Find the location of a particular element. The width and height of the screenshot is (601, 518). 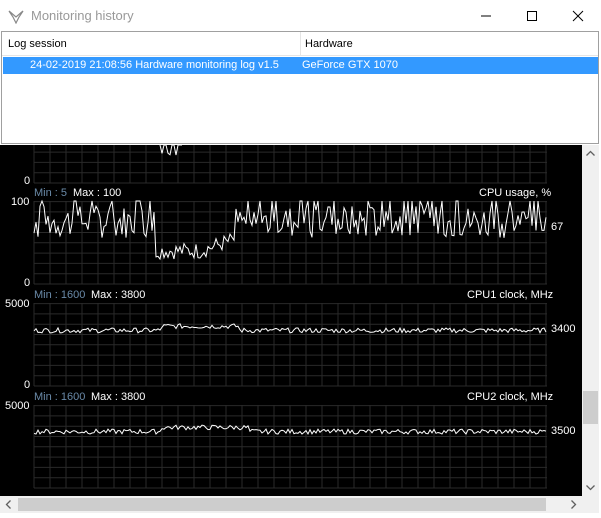

graph-title: CPU1 clock, MHz is located at coordinates (510, 295).